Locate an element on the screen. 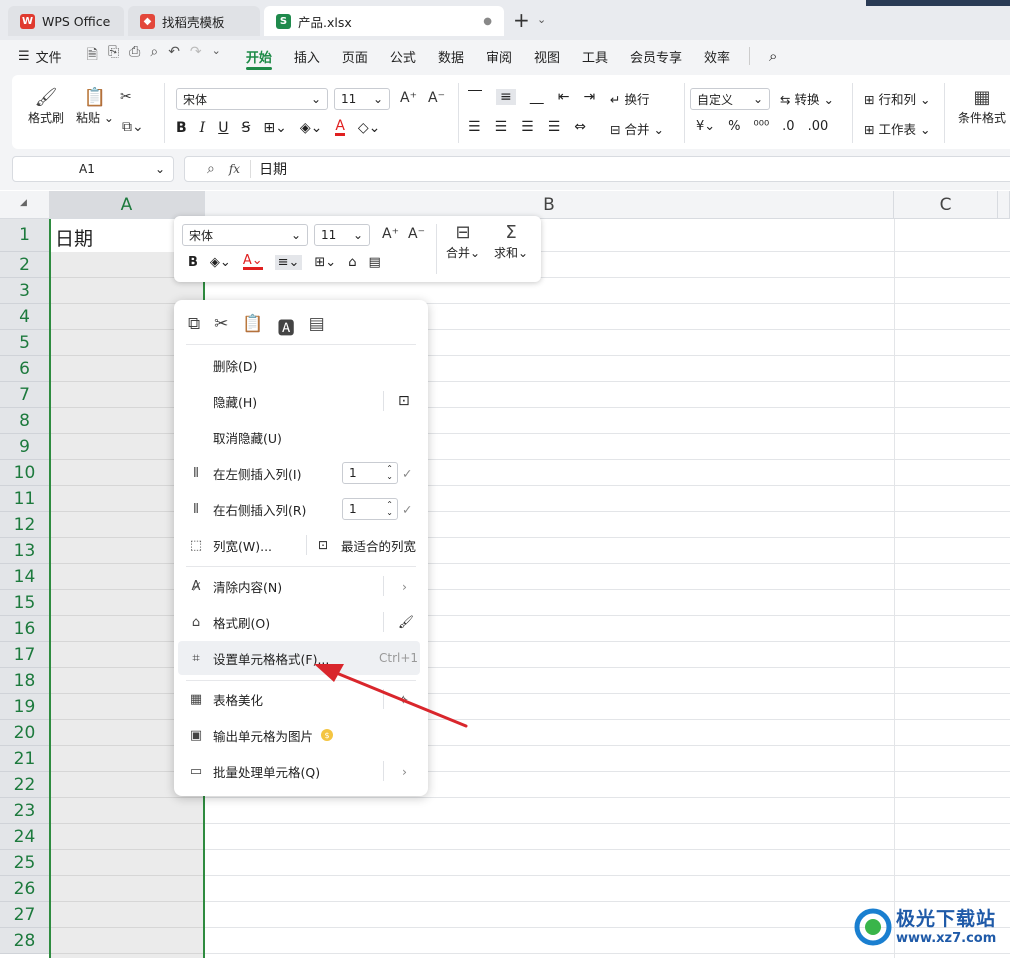  mini-wrap-icon: ▤ is located at coordinates (374, 262).